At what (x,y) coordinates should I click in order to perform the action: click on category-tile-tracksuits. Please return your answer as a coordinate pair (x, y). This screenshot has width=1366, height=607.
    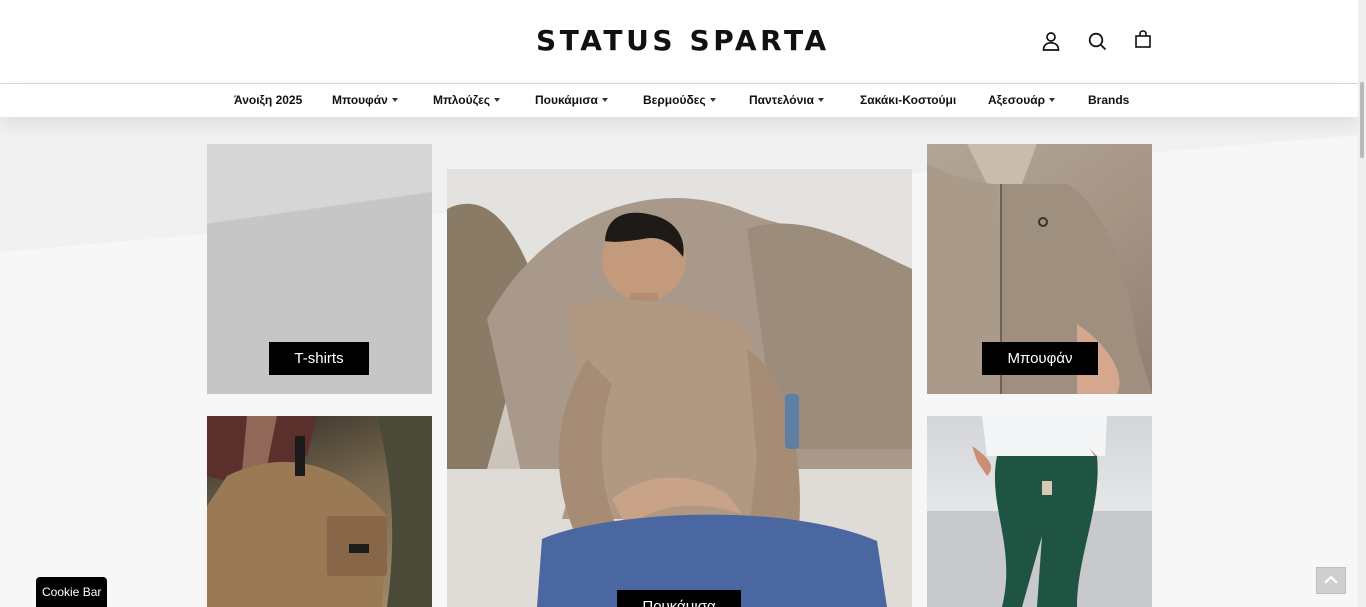
    Looking at the image, I should click on (1039, 511).